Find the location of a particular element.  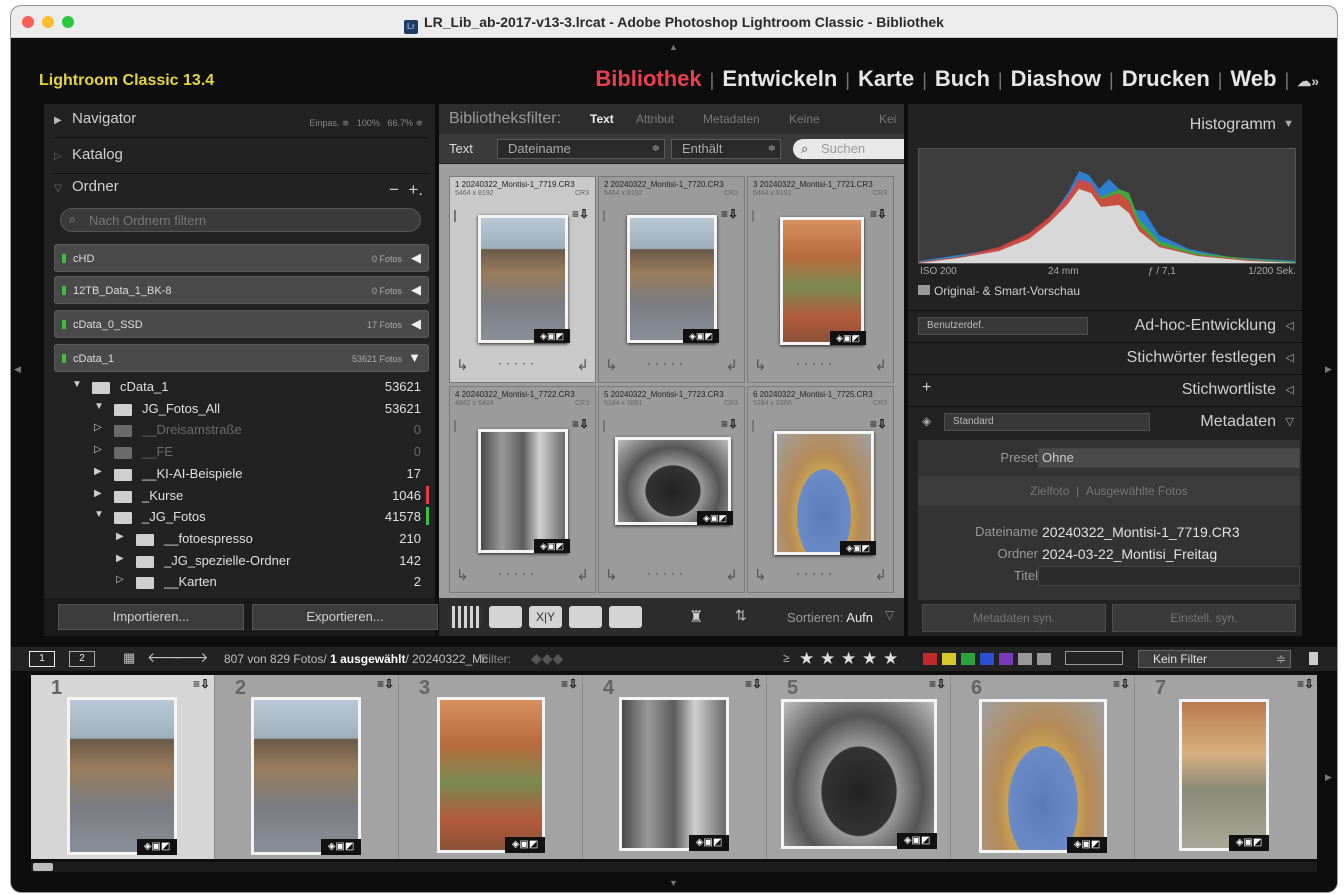

sync-settings-button: Einstell. syn. is located at coordinates (1204, 618).